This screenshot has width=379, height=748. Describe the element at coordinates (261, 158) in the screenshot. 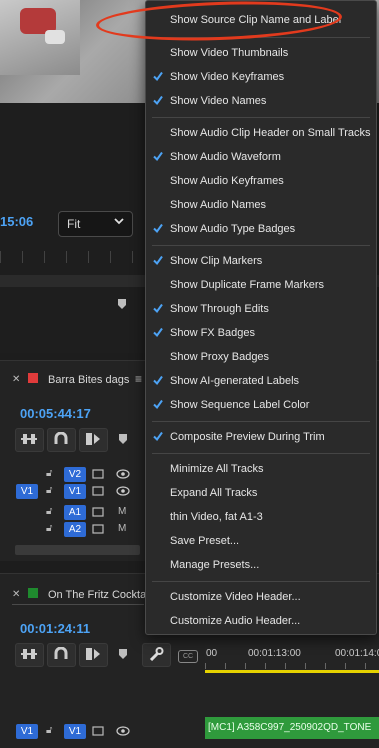

I see `menu-item-show-audio-waveform: Show Audio Waveform` at that location.